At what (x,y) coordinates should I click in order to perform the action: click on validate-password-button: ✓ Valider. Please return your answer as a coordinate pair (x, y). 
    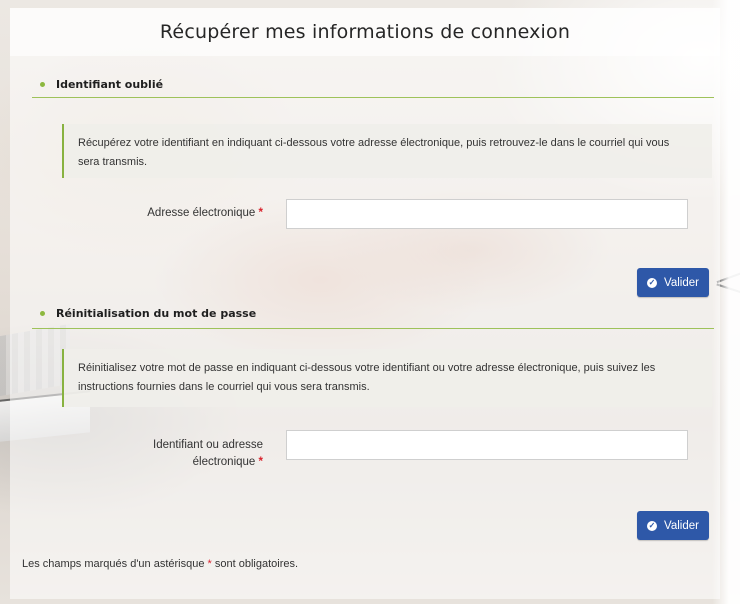
    Looking at the image, I should click on (673, 525).